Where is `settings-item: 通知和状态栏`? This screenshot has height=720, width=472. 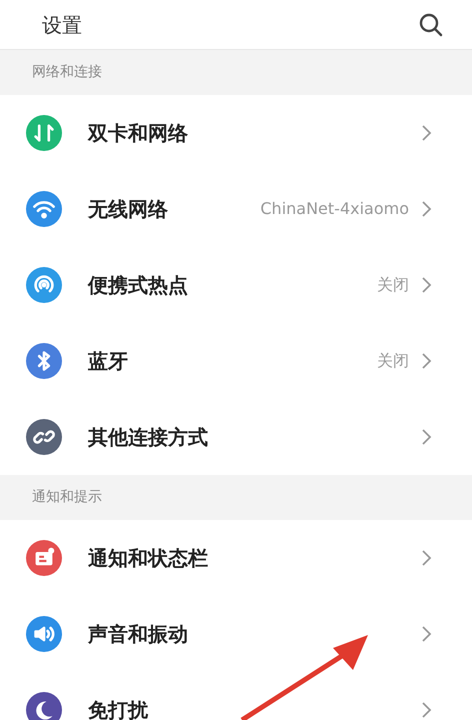
settings-item: 通知和状态栏 is located at coordinates (236, 558).